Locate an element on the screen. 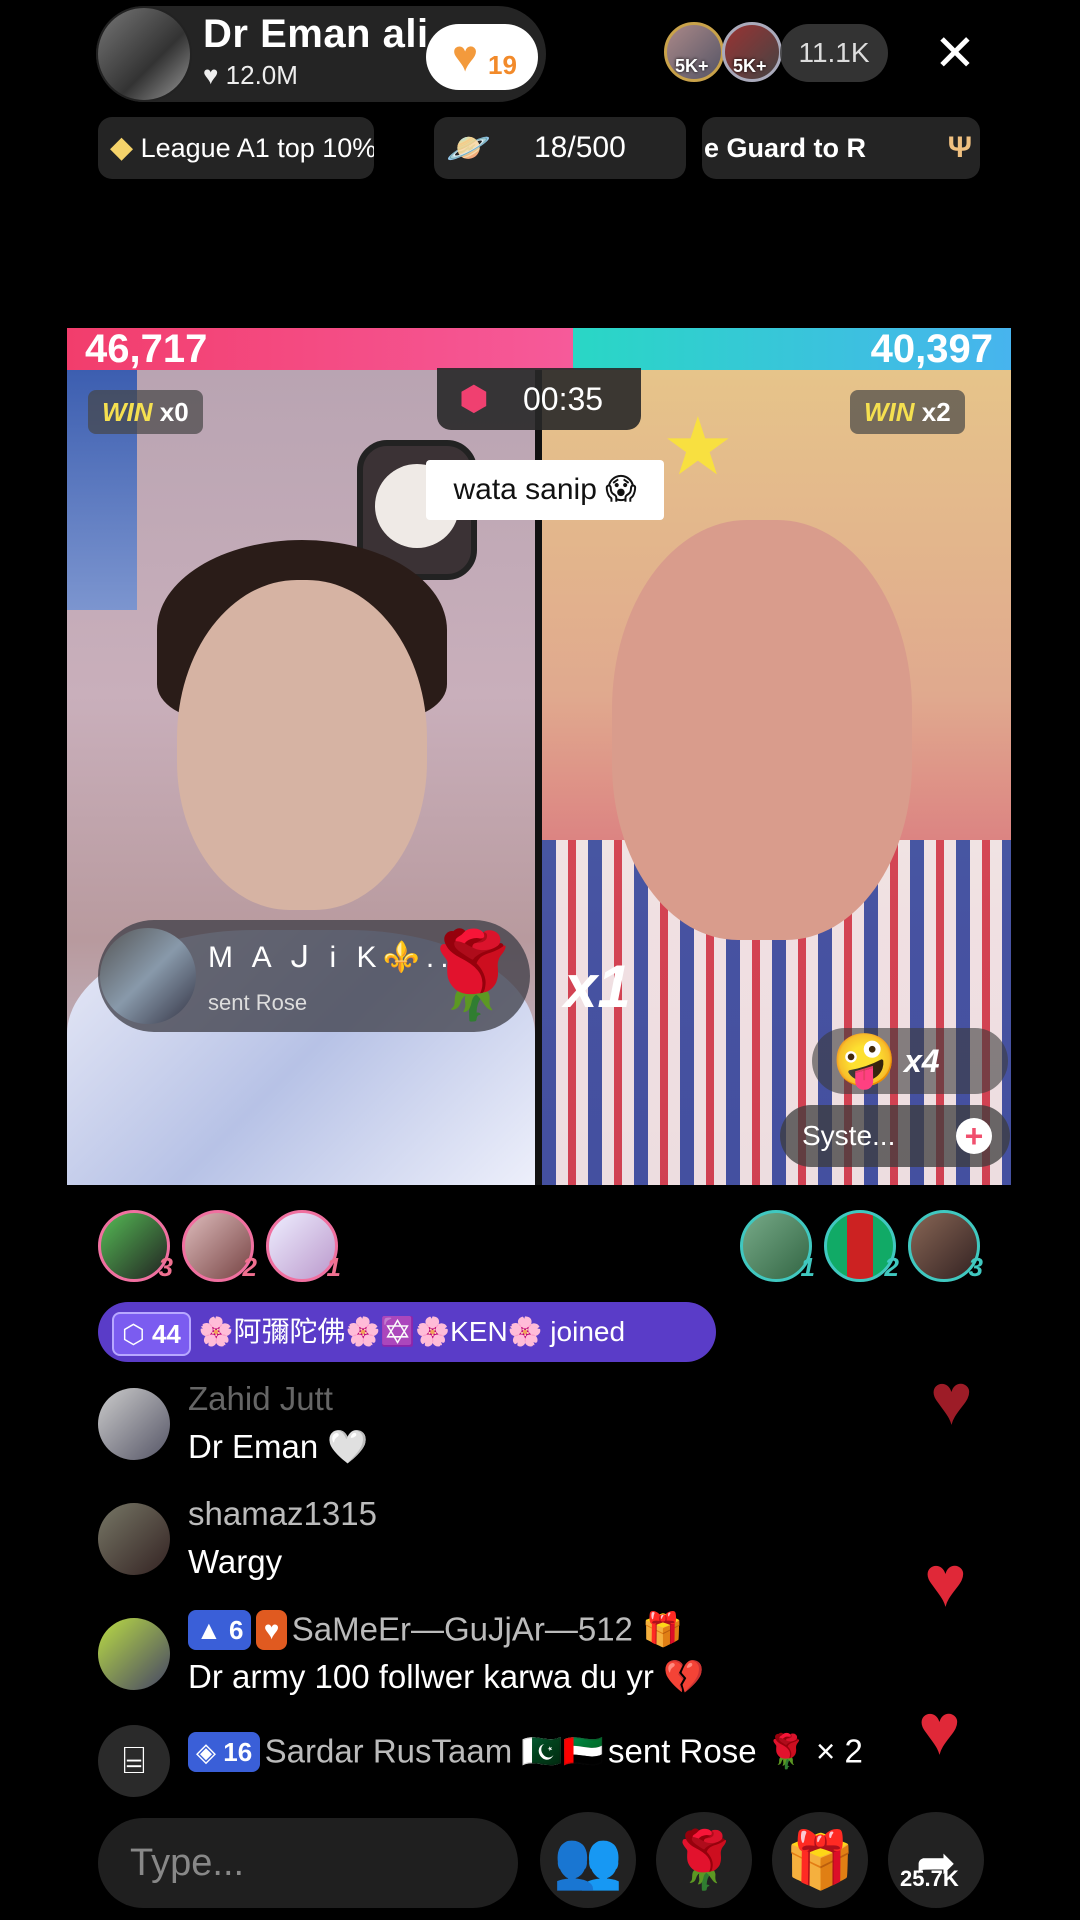 The width and height of the screenshot is (1080, 1920). planet-icon: 🪐 is located at coordinates (468, 147).